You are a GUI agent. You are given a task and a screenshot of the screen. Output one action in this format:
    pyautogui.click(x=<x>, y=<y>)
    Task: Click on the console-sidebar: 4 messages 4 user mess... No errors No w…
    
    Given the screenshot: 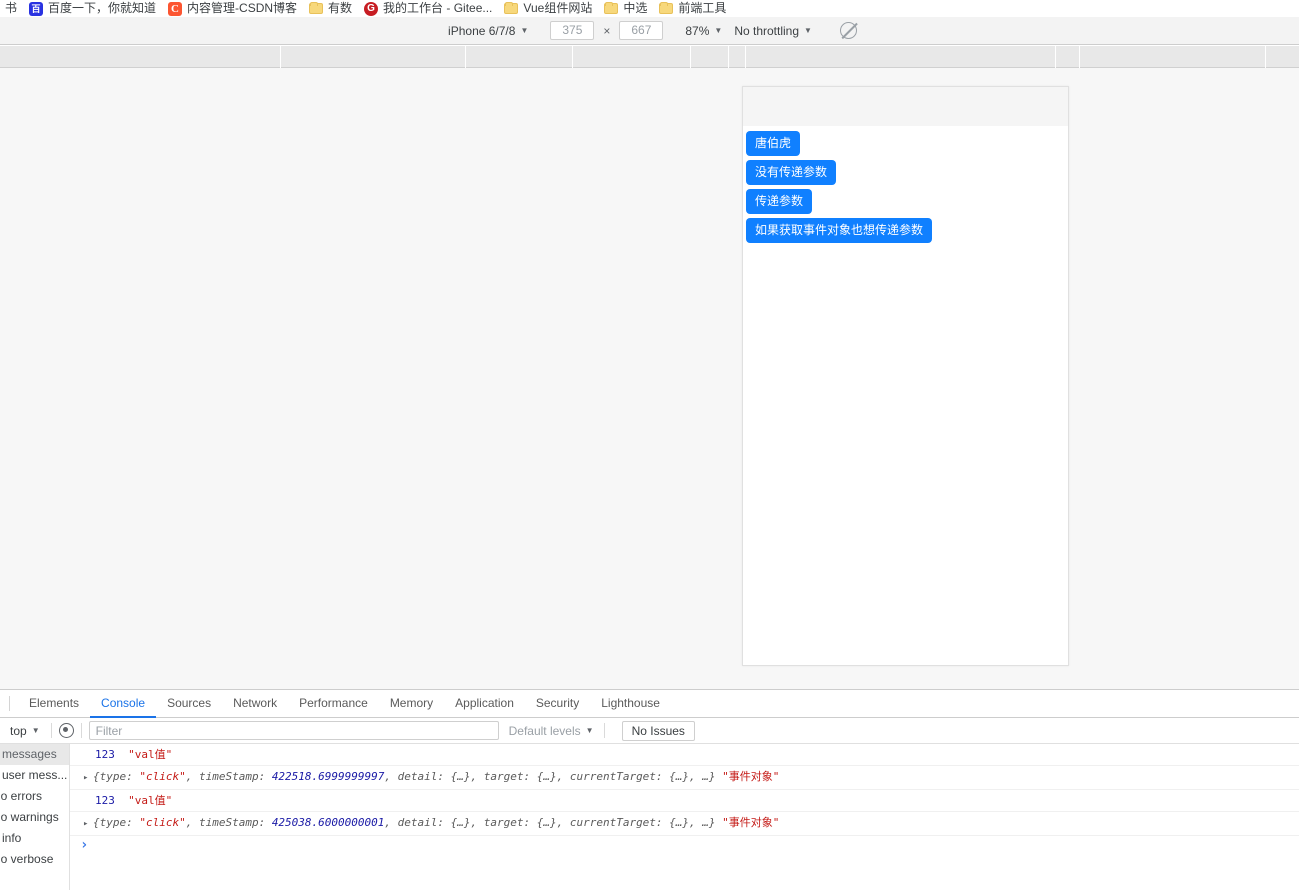 What is the action you would take?
    pyautogui.click(x=35, y=817)
    